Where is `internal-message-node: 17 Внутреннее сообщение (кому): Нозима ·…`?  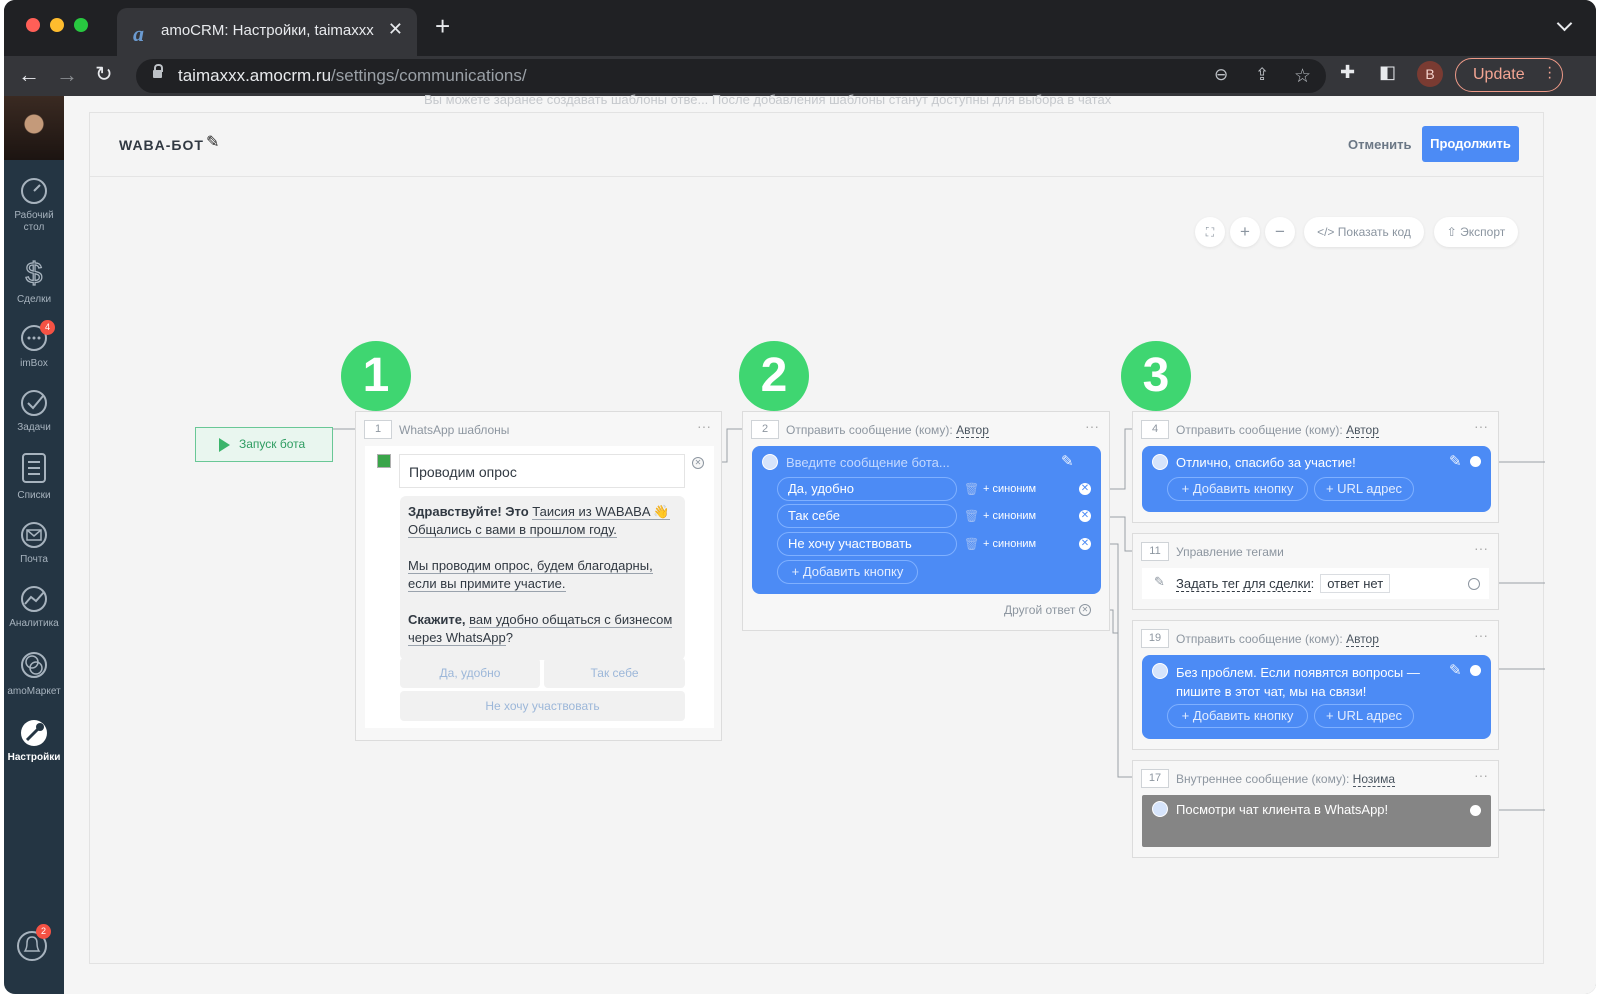 internal-message-node: 17 Внутреннее сообщение (кому): Нозима ·… is located at coordinates (1315, 809).